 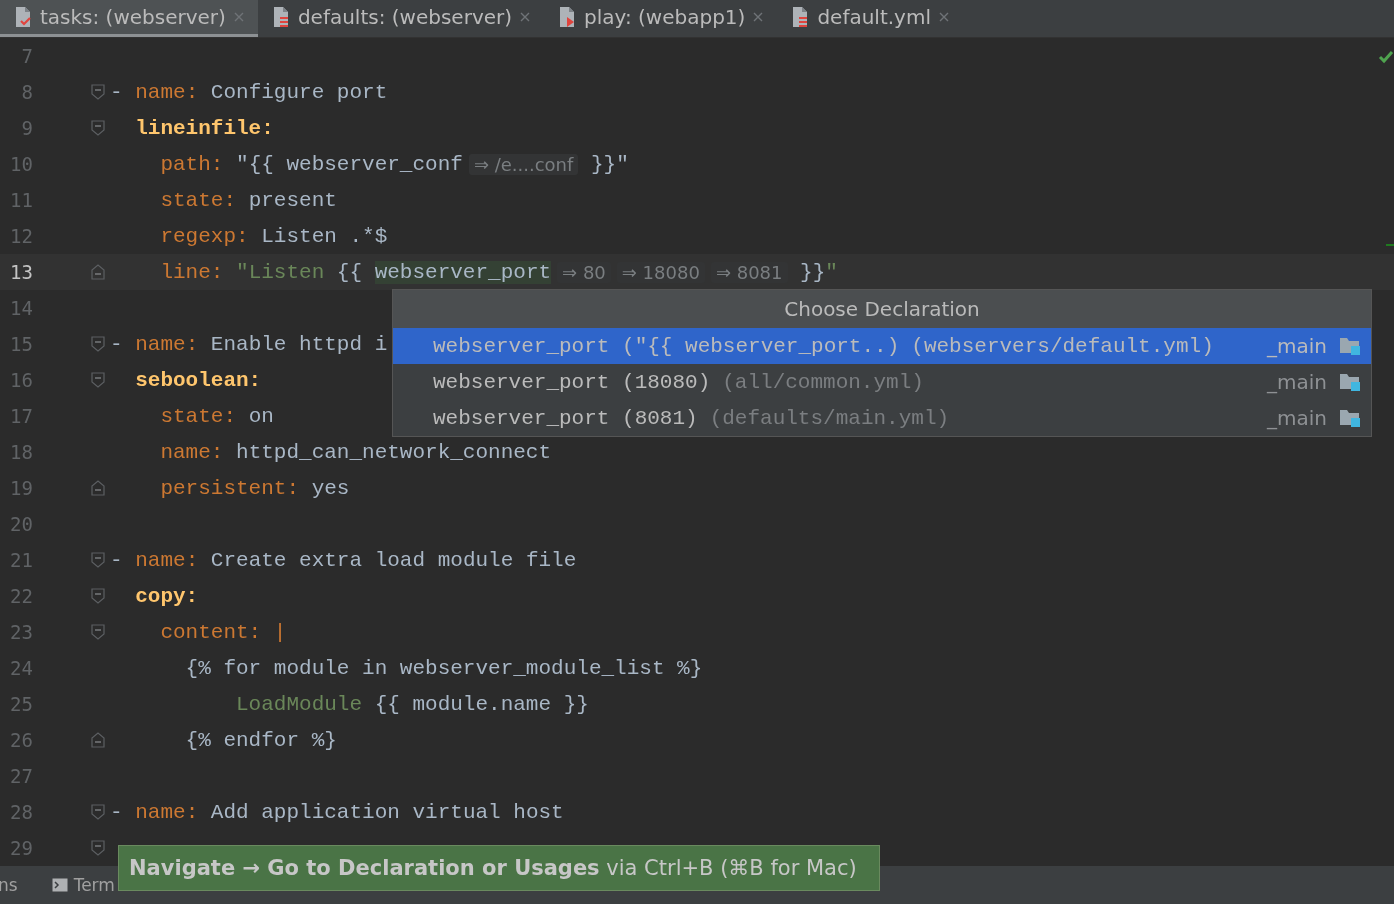 What do you see at coordinates (59, 885) in the screenshot?
I see `terminal-icon` at bounding box center [59, 885].